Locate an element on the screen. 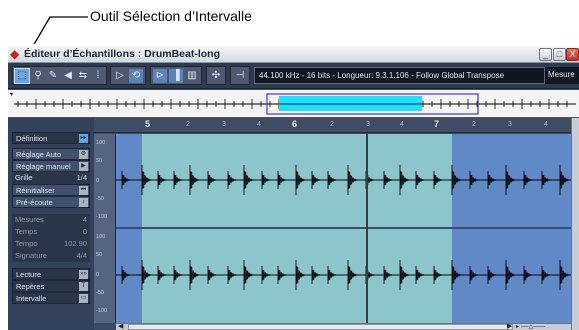 The width and height of the screenshot is (579, 330). panel-row-label: Réglage Auto is located at coordinates (39, 154).